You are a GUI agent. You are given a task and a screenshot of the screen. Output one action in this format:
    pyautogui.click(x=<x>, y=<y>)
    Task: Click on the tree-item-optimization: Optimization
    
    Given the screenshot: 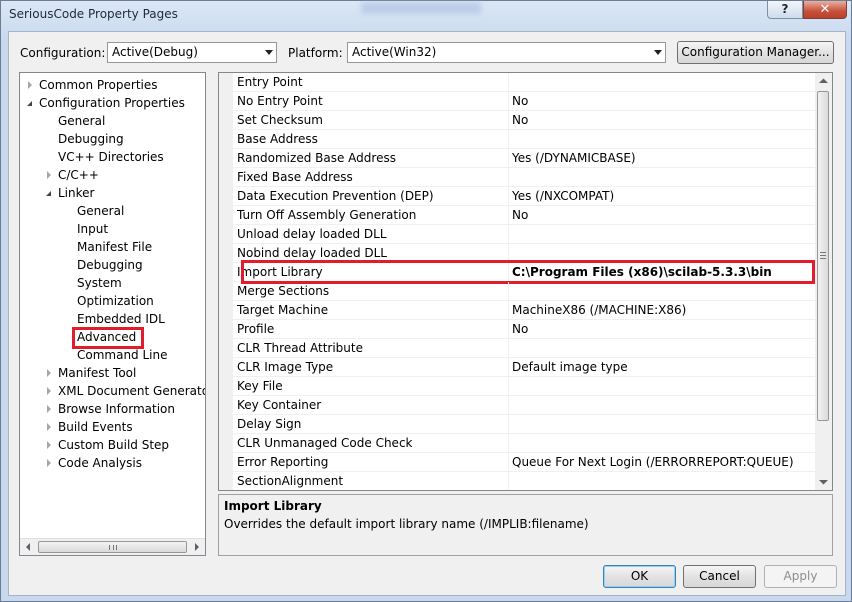 What is the action you would take?
    pyautogui.click(x=112, y=301)
    